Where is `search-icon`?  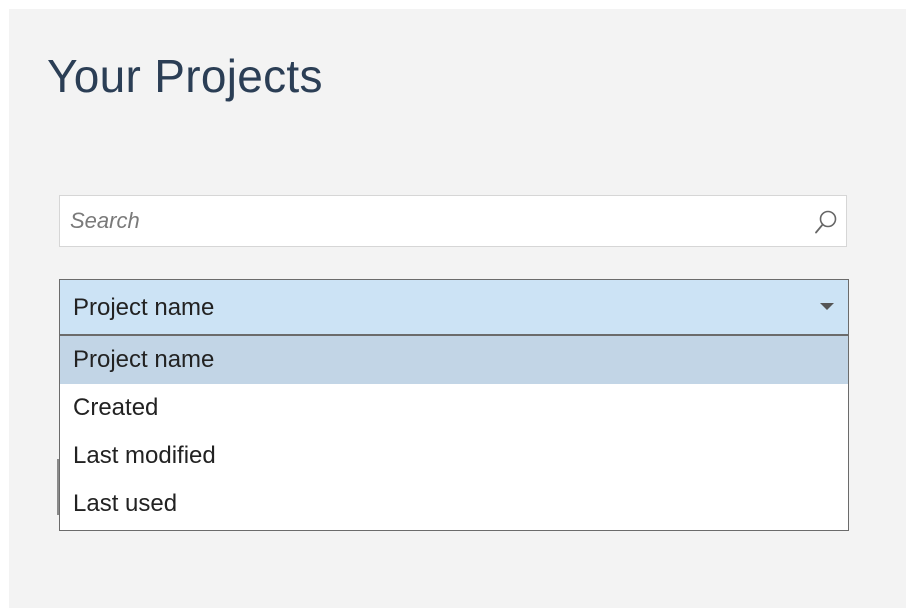
search-icon is located at coordinates (826, 222).